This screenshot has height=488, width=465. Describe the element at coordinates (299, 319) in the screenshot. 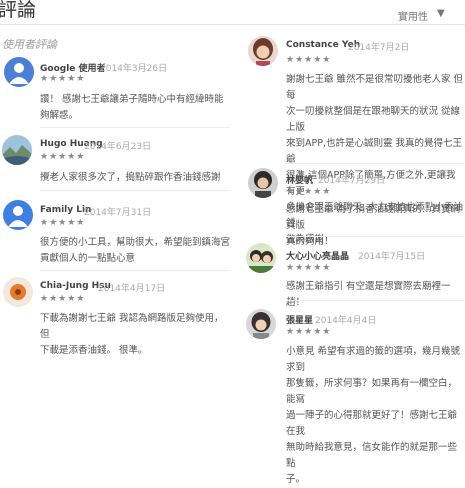

I see `reviewer-name: 張星星` at that location.